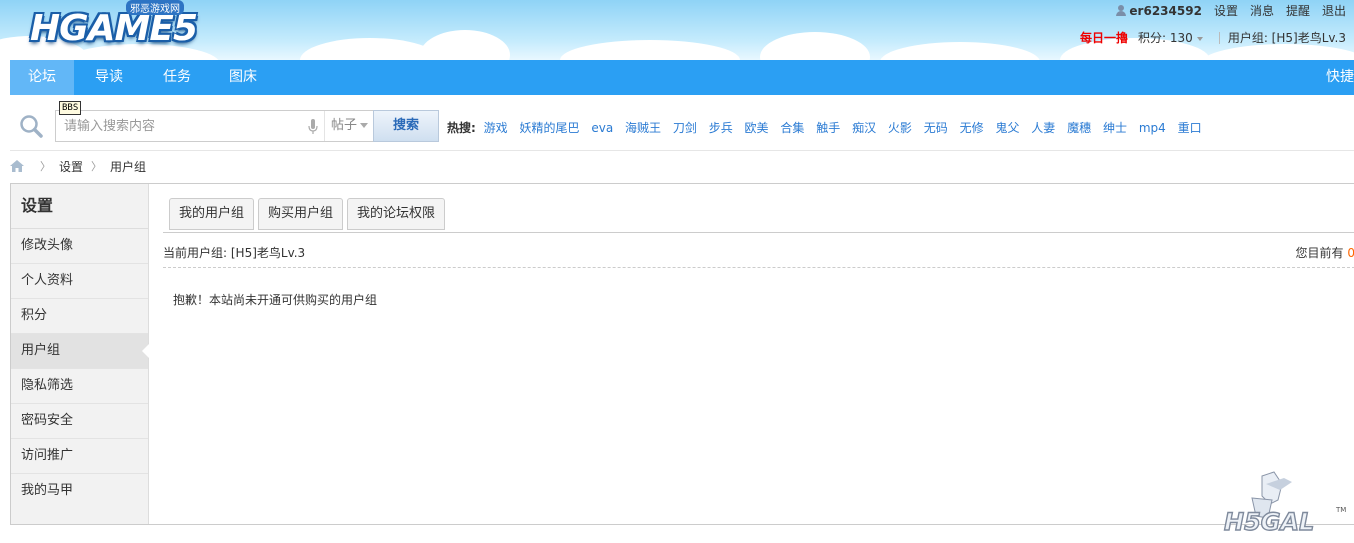  Describe the element at coordinates (184, 126) in the screenshot. I see `search-input` at that location.